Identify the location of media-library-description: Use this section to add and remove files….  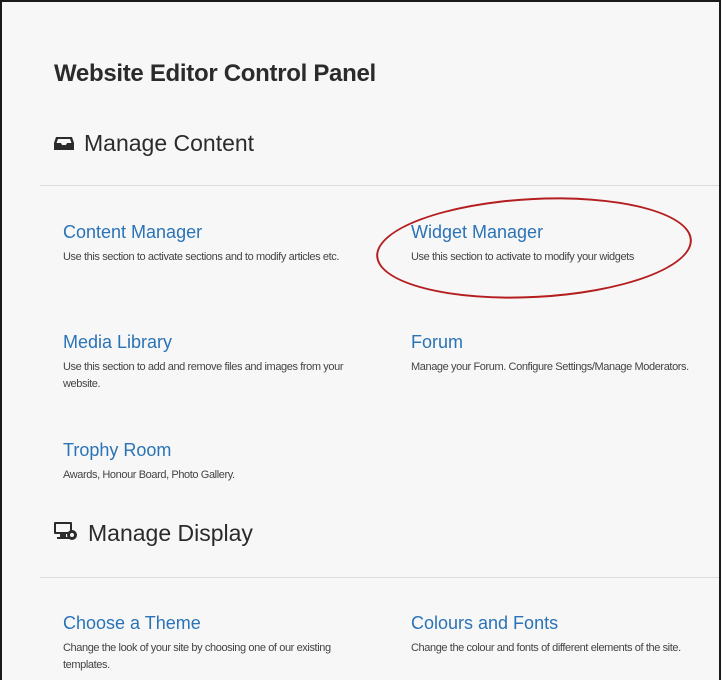
(203, 375).